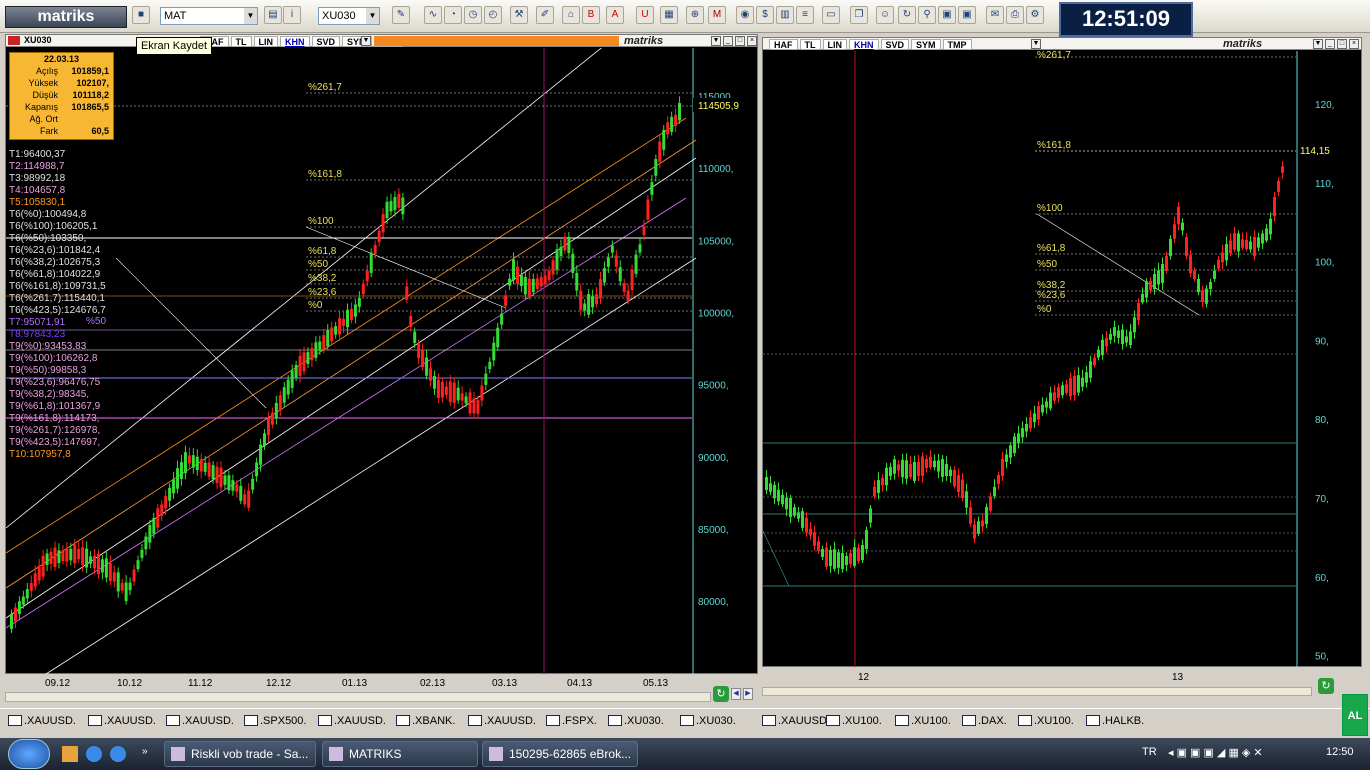 This screenshot has width=1370, height=770. What do you see at coordinates (209, 16) in the screenshot?
I see `template-combo: MAT ▼` at bounding box center [209, 16].